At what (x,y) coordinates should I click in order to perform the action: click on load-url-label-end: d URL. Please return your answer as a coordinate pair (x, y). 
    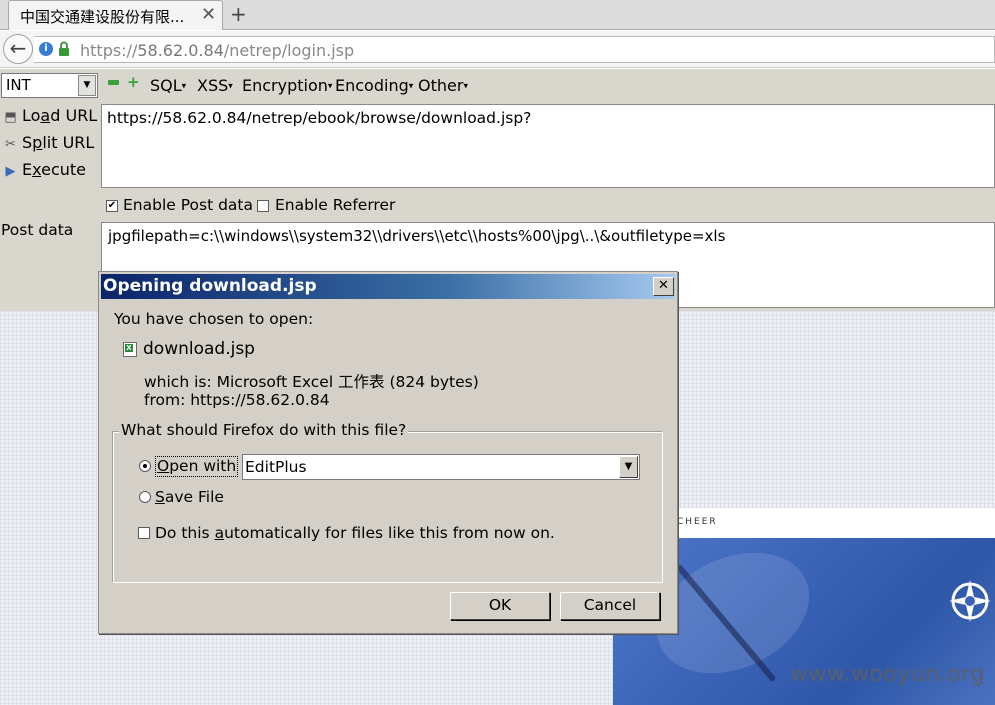
    Looking at the image, I should click on (74, 115).